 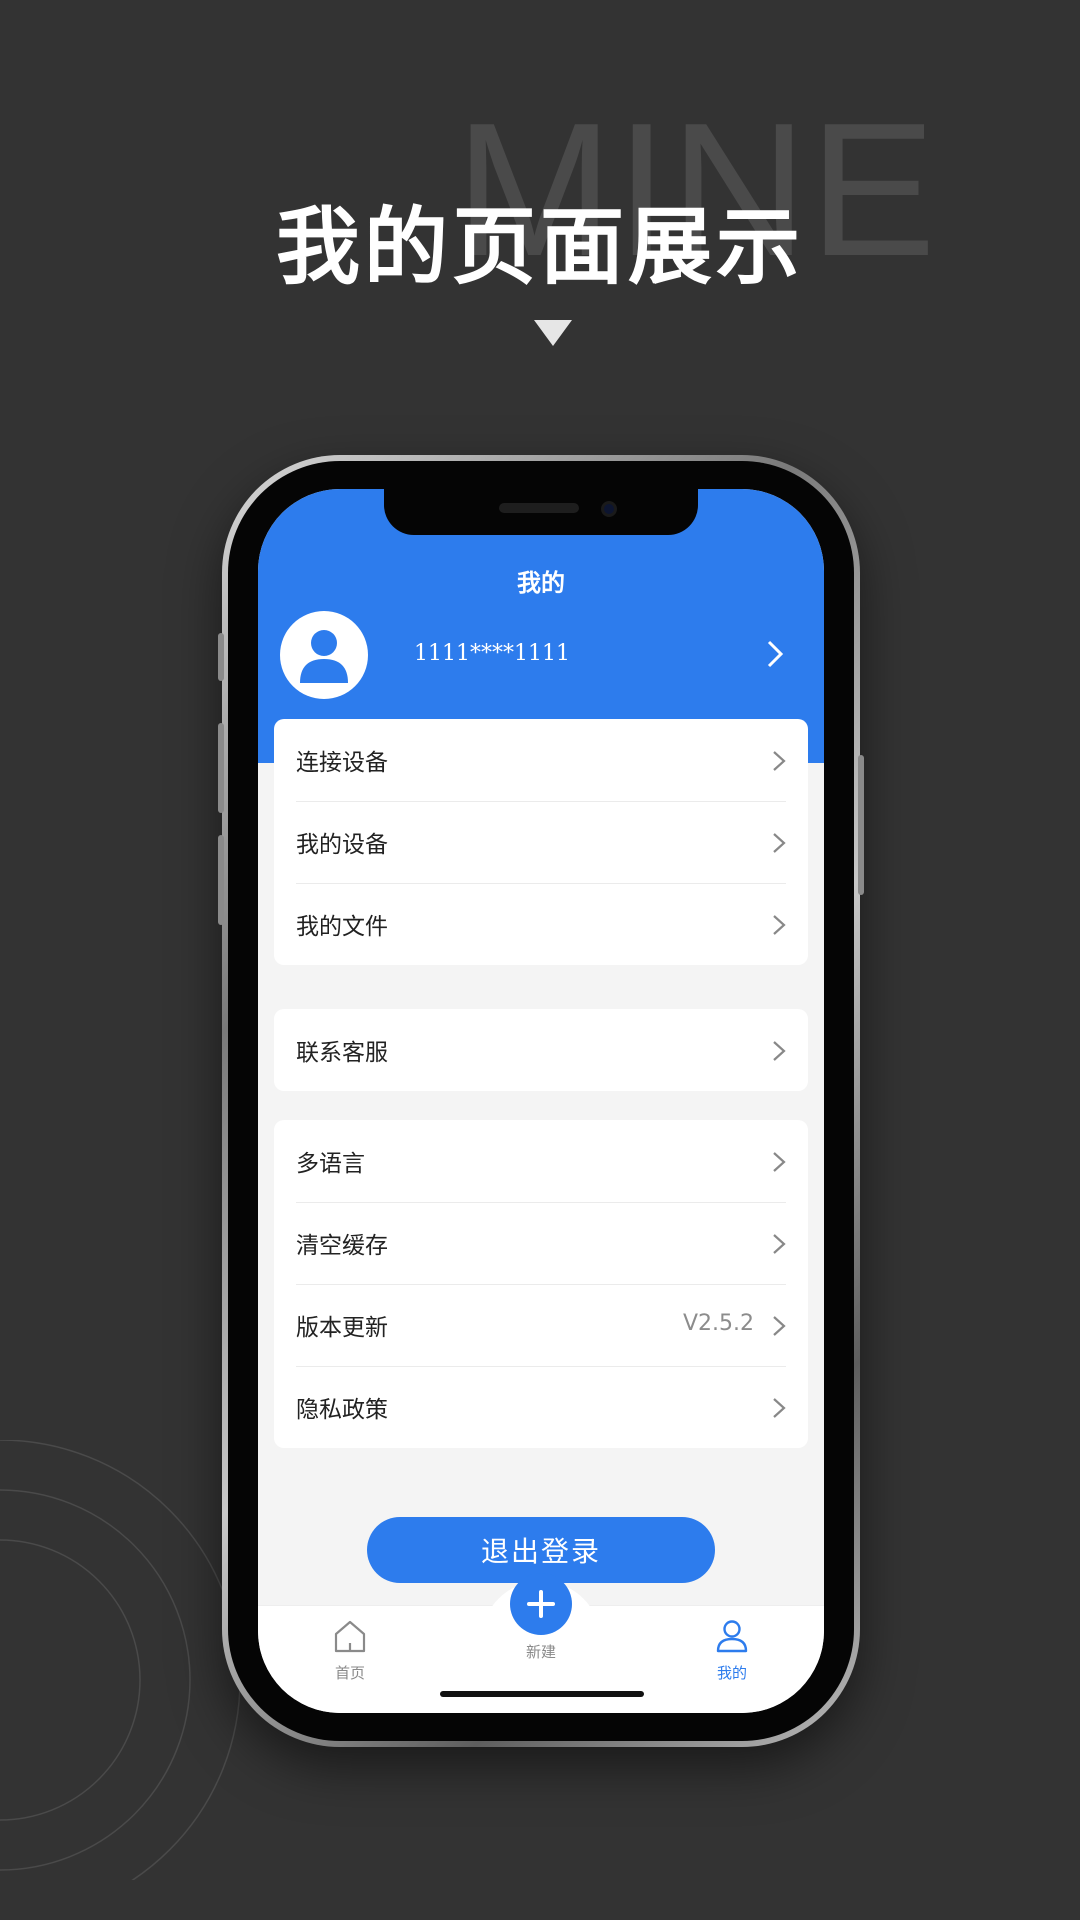 I want to click on screen-title: 我的, so click(x=541, y=583).